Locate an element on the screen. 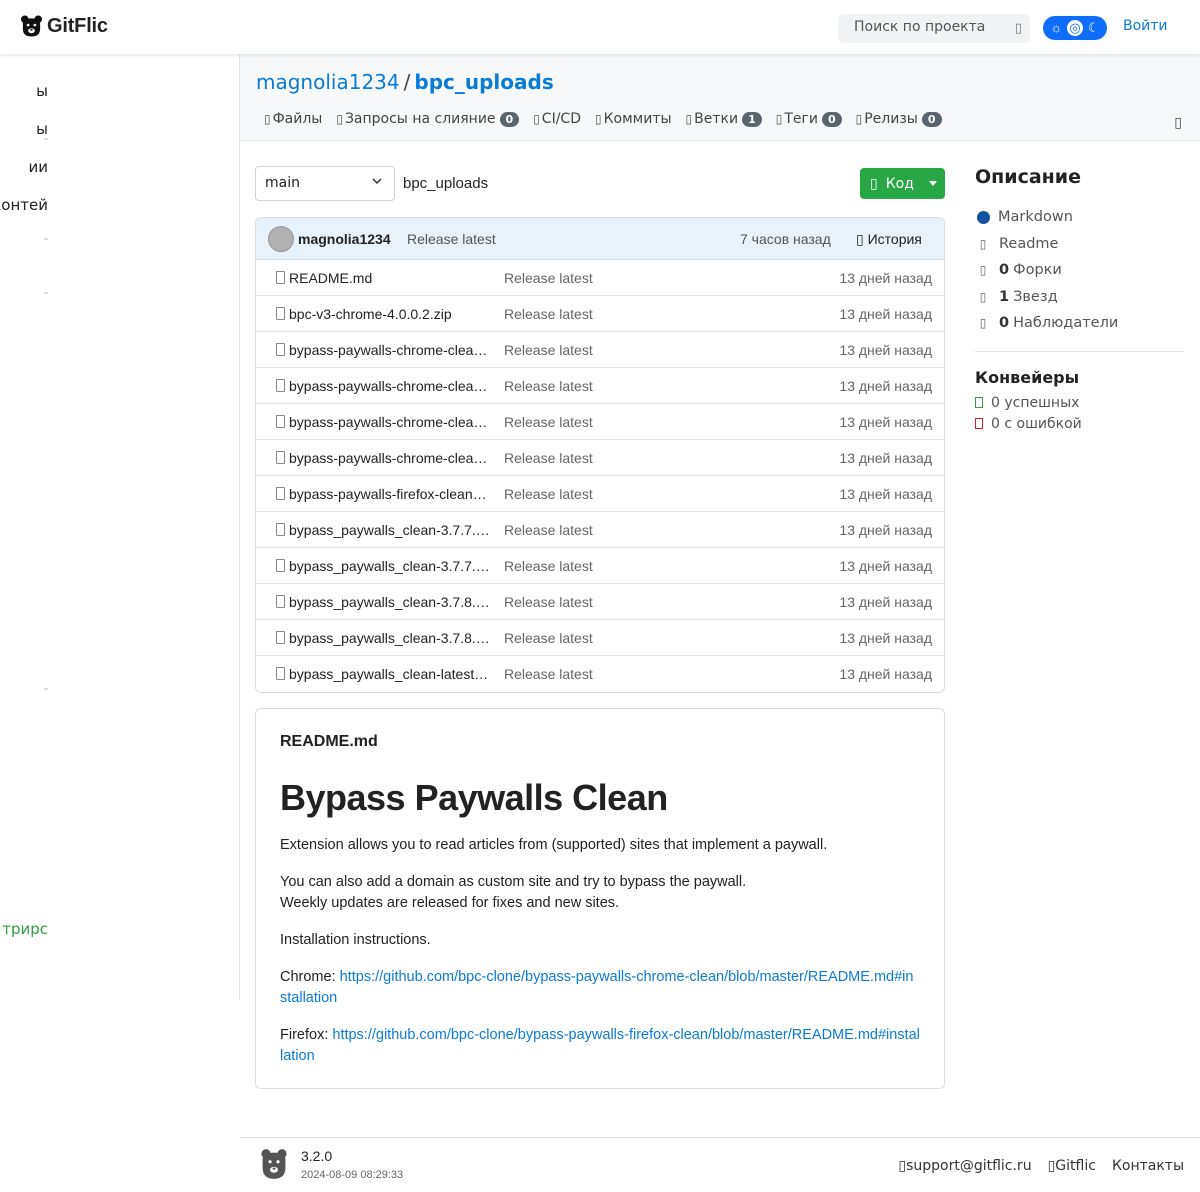 The height and width of the screenshot is (1192, 1200). sidebar-item-3: ии is located at coordinates (24, 167).